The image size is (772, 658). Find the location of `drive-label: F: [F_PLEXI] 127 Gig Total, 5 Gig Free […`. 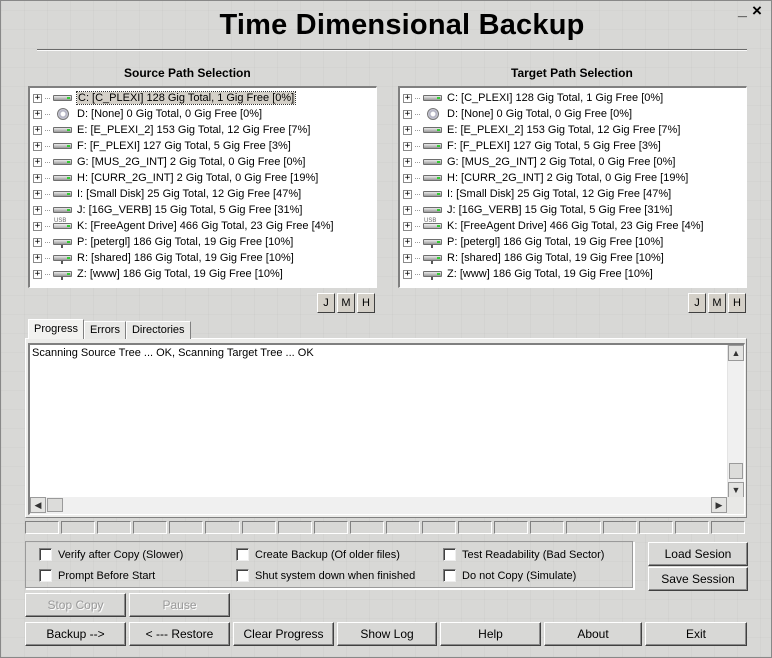

drive-label: F: [F_PLEXI] 127 Gig Total, 5 Gig Free [… is located at coordinates (184, 146).